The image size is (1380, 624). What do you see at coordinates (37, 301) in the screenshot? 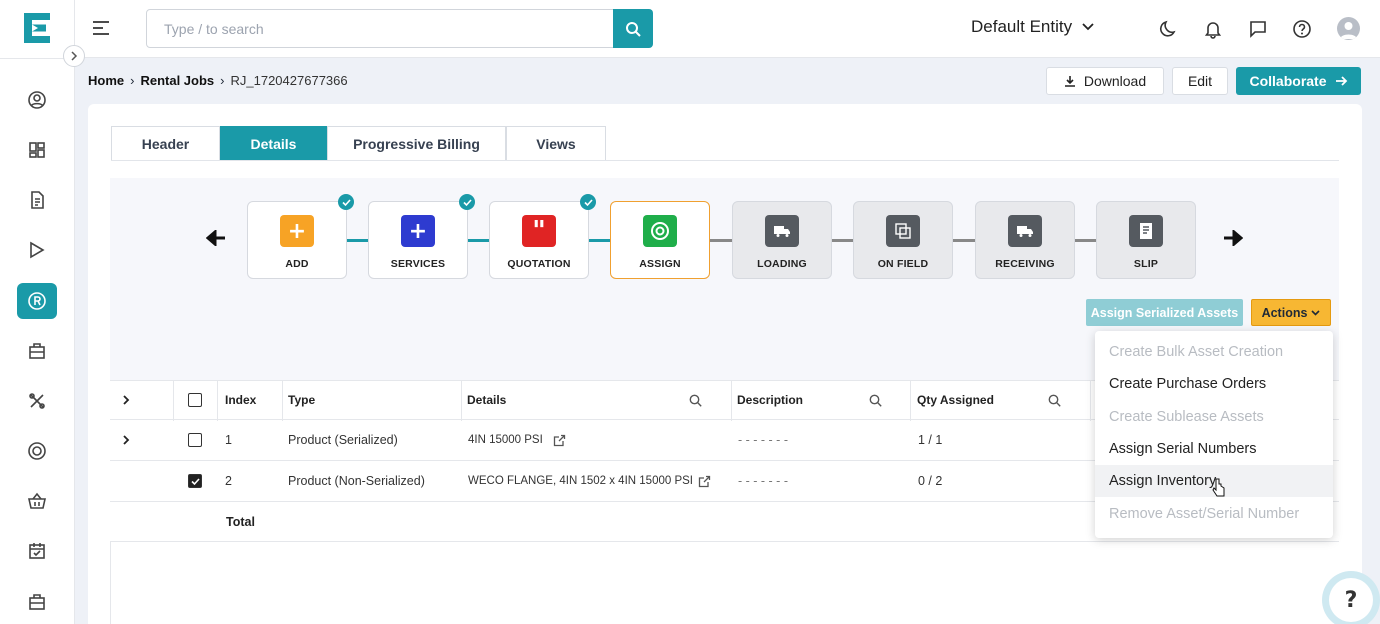
I see `rental-icon` at bounding box center [37, 301].